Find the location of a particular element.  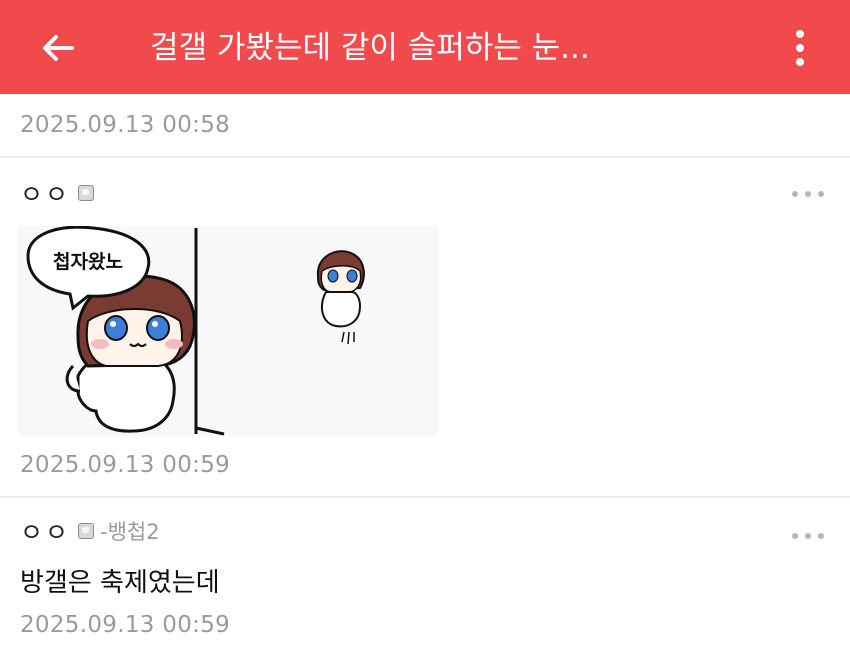

comment-header: ㅇㅇ -뱅첩2 is located at coordinates (90, 531).